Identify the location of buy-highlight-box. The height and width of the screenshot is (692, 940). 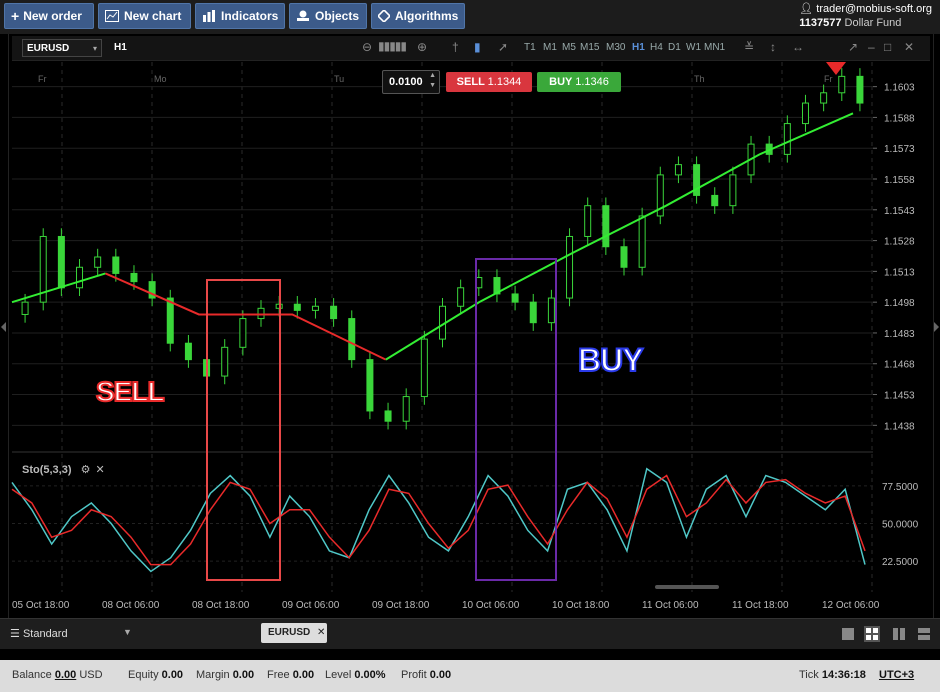
(516, 419).